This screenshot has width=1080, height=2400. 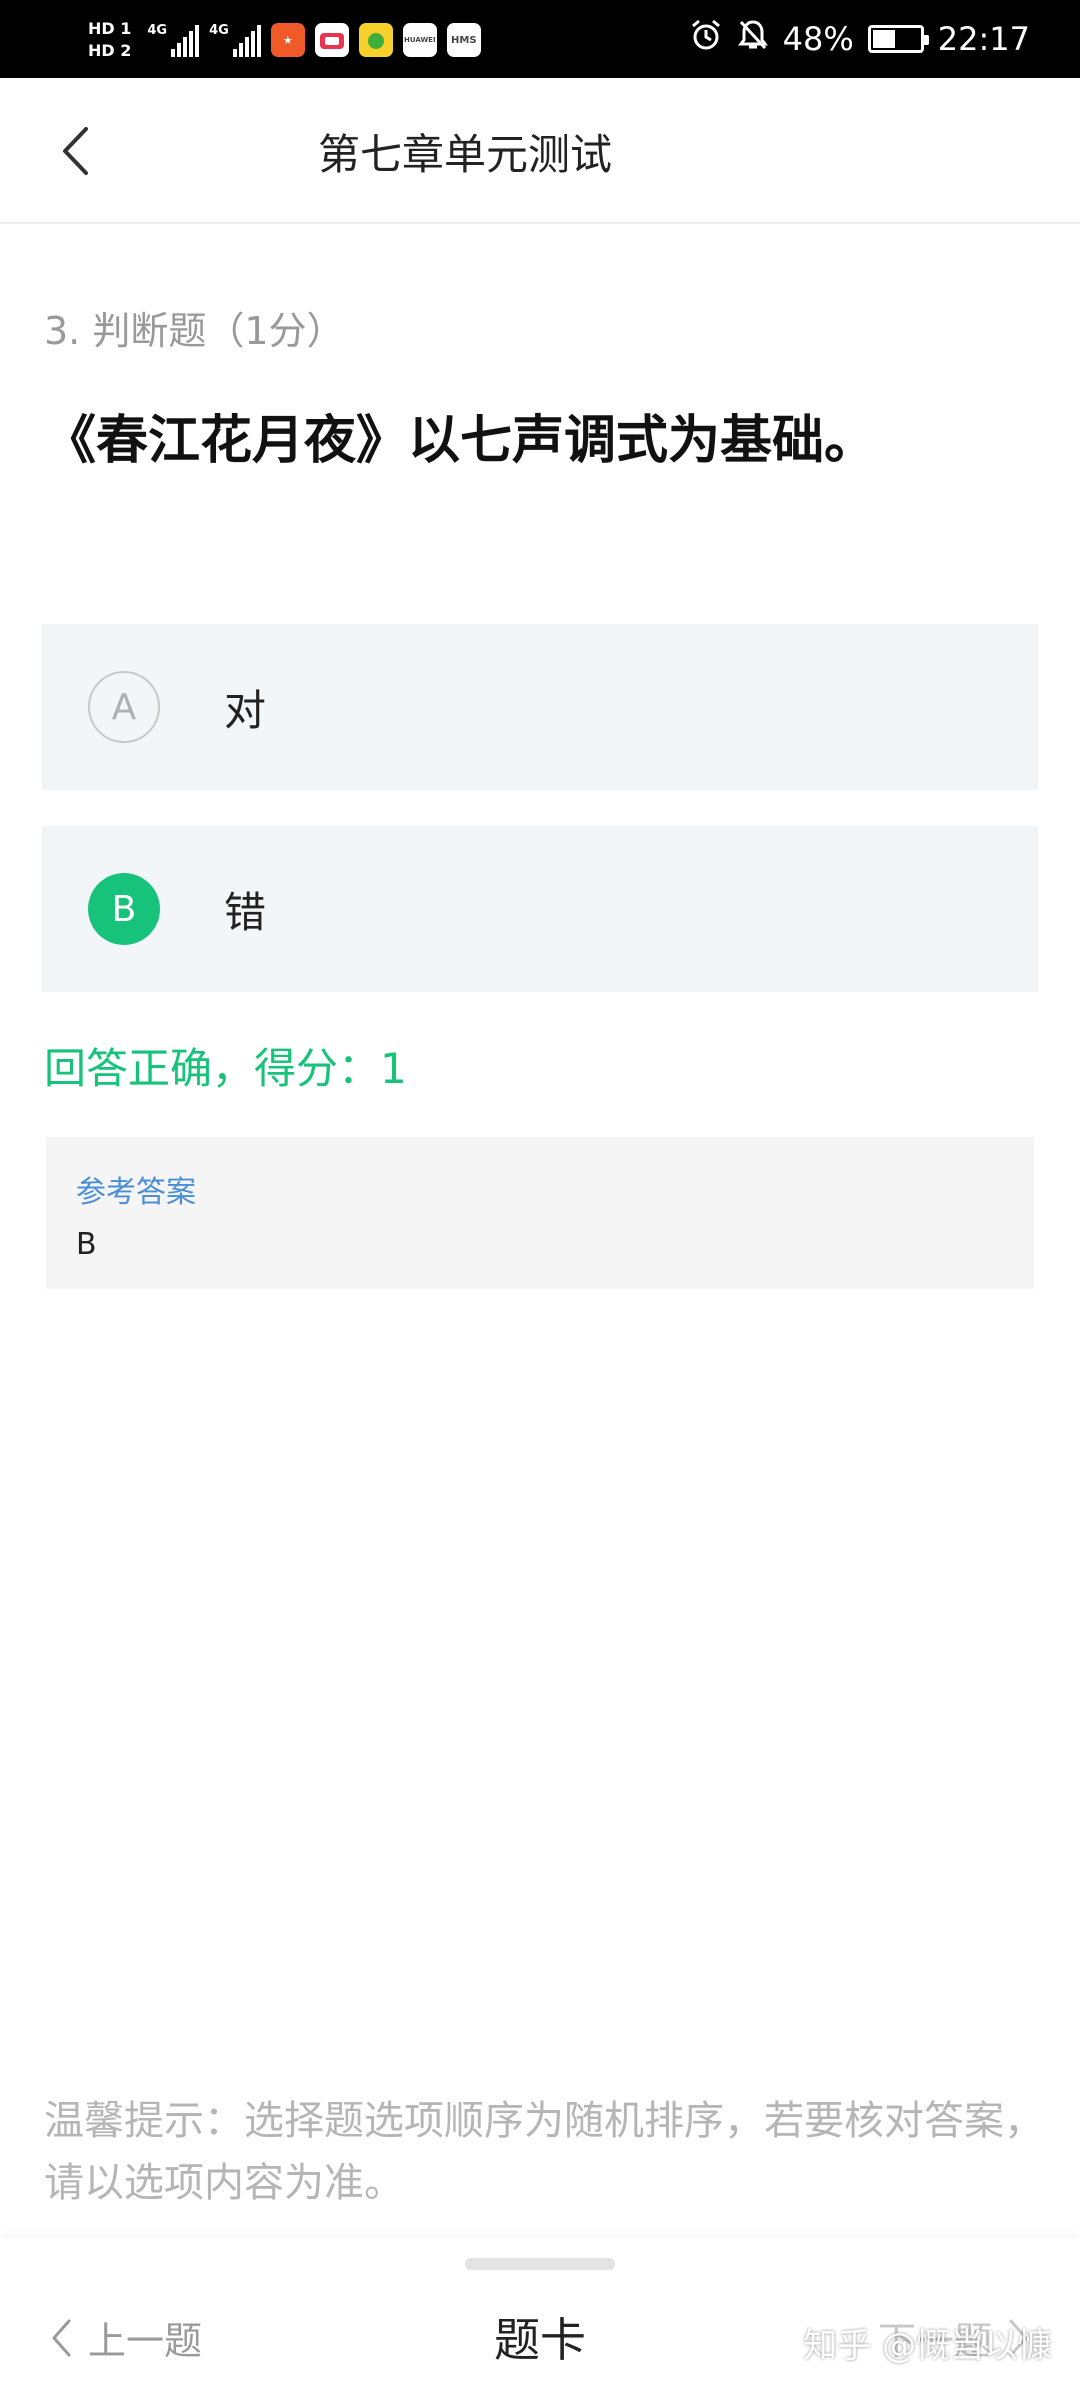 What do you see at coordinates (245, 710) in the screenshot?
I see `option-a-text: 对` at bounding box center [245, 710].